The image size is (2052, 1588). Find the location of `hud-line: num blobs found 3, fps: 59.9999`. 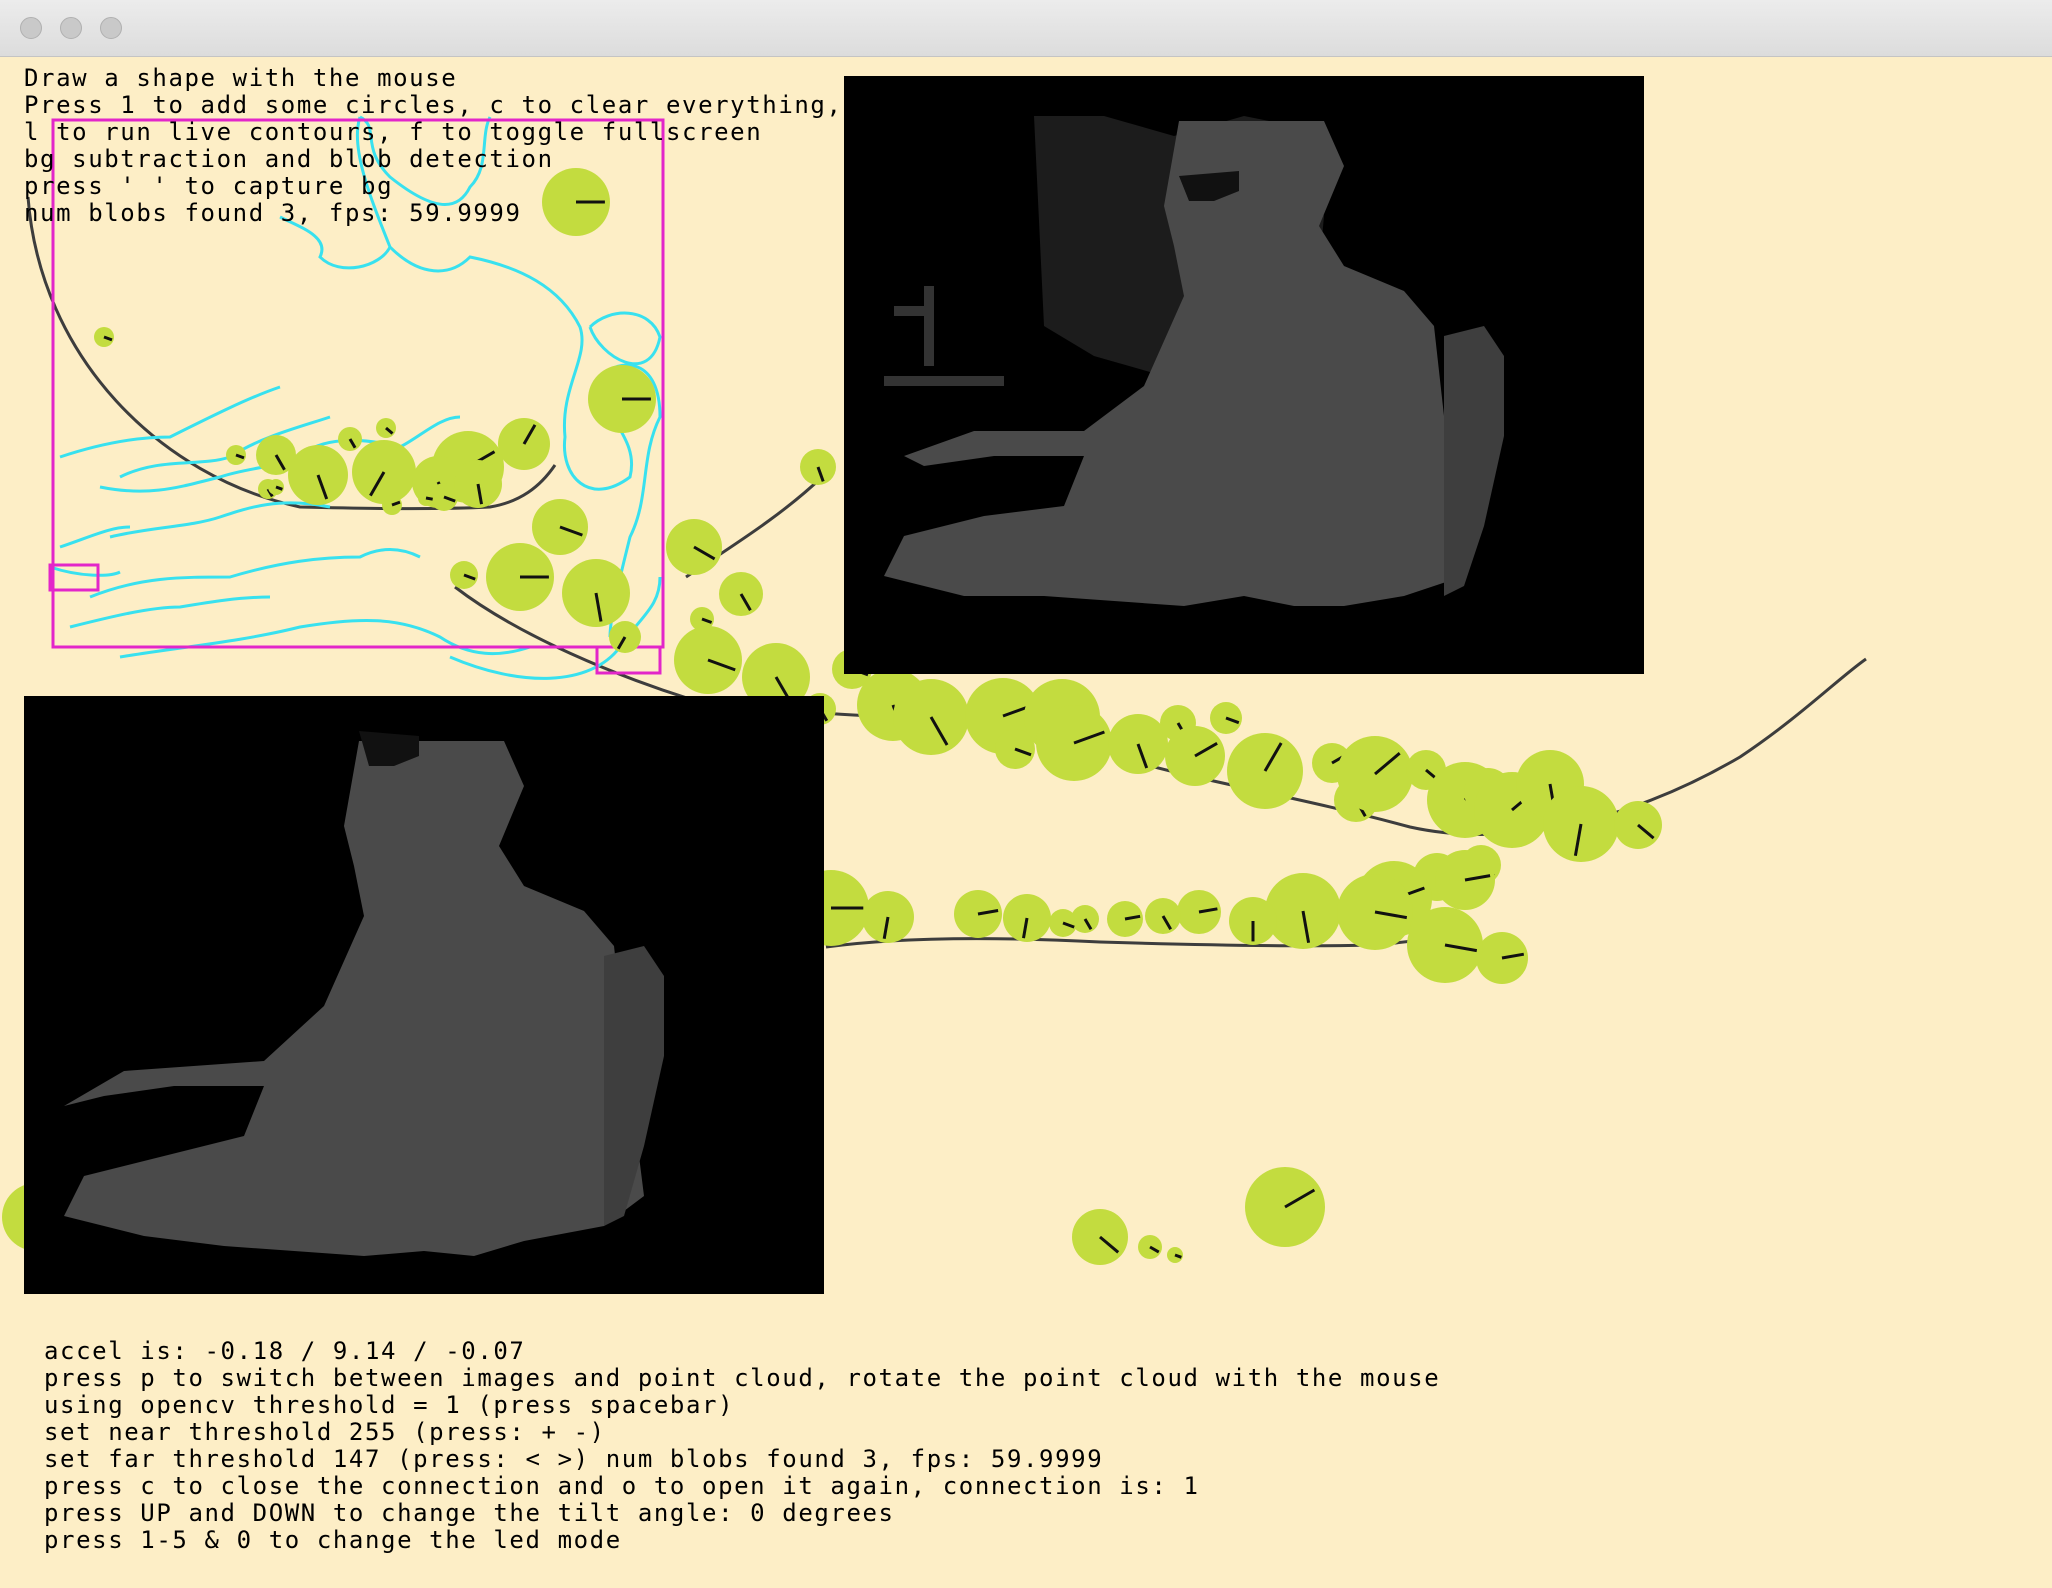

hud-line: num blobs found 3, fps: 59.9999 is located at coordinates (273, 213).